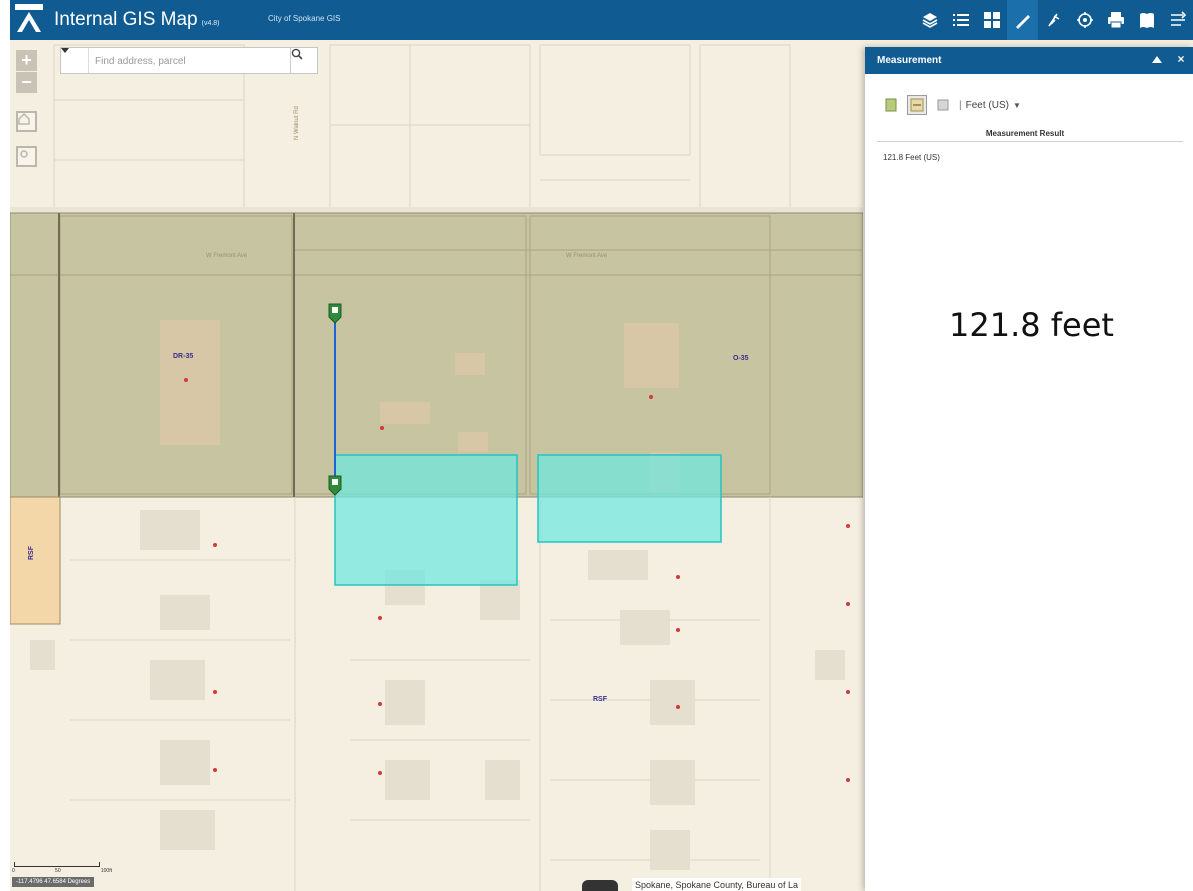 The image size is (1193, 891). I want to click on distance-tool-button, so click(917, 105).